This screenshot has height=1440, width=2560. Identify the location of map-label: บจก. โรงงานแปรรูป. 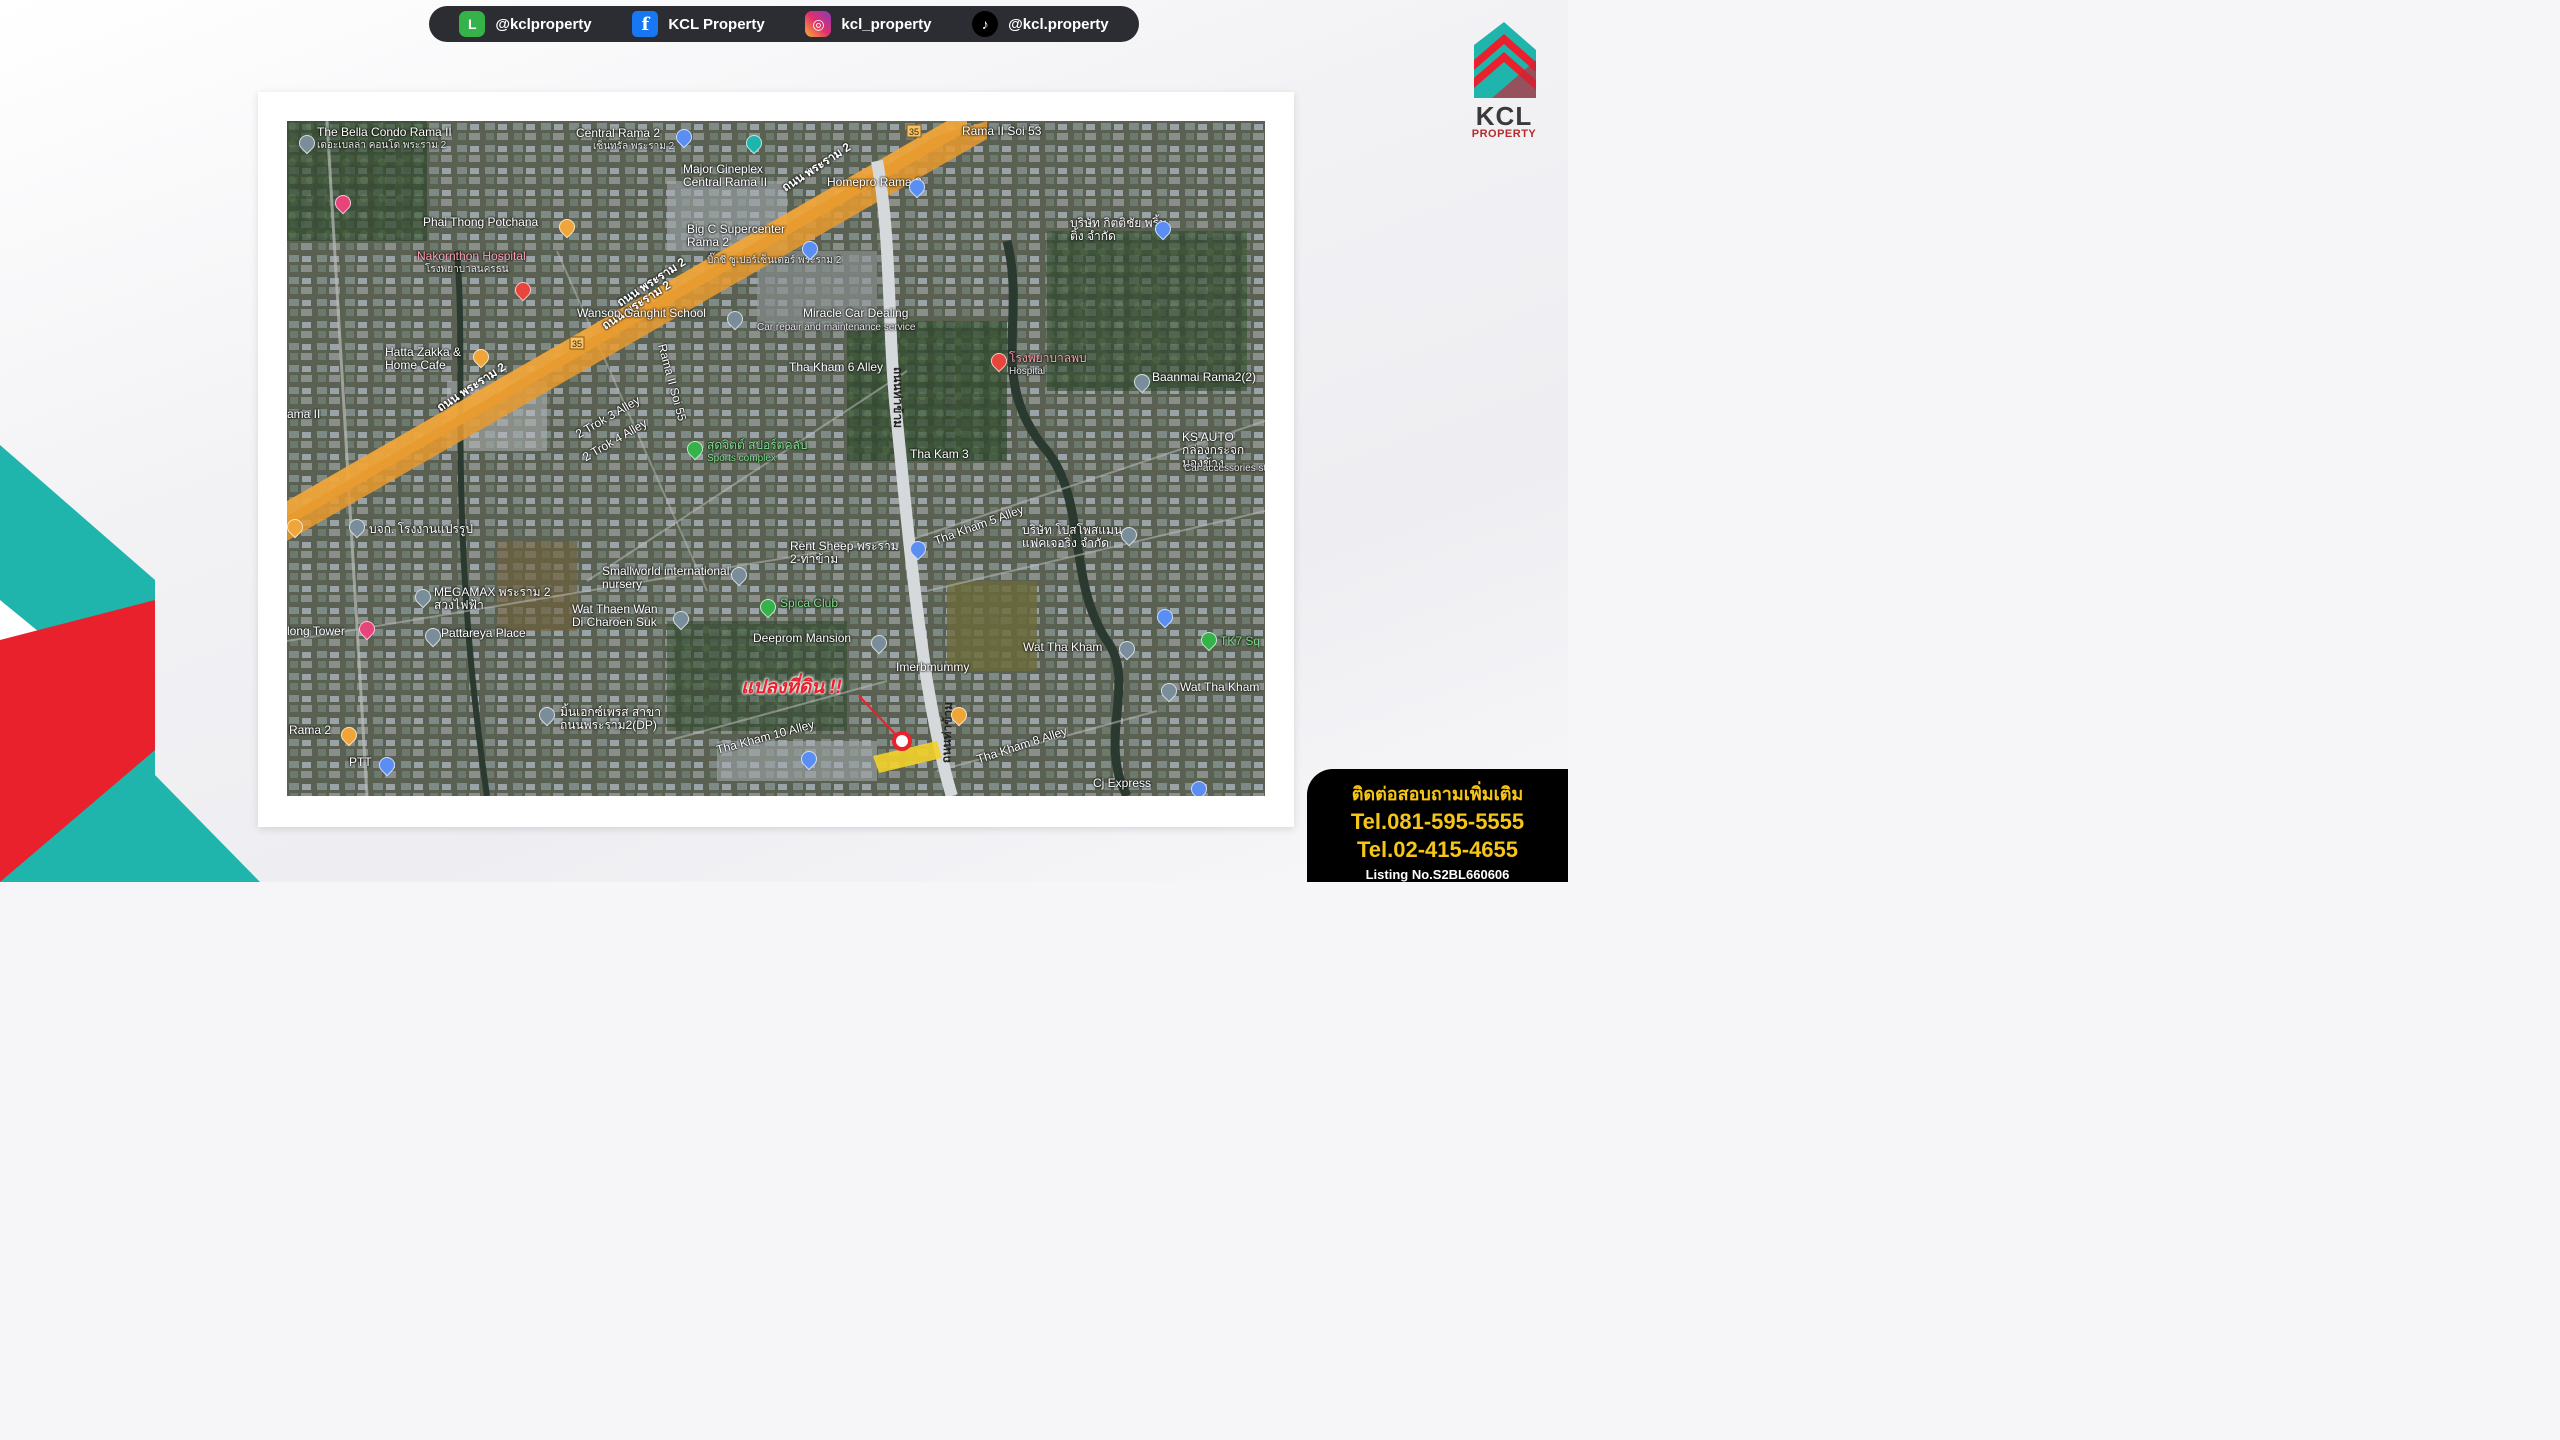
(421, 529).